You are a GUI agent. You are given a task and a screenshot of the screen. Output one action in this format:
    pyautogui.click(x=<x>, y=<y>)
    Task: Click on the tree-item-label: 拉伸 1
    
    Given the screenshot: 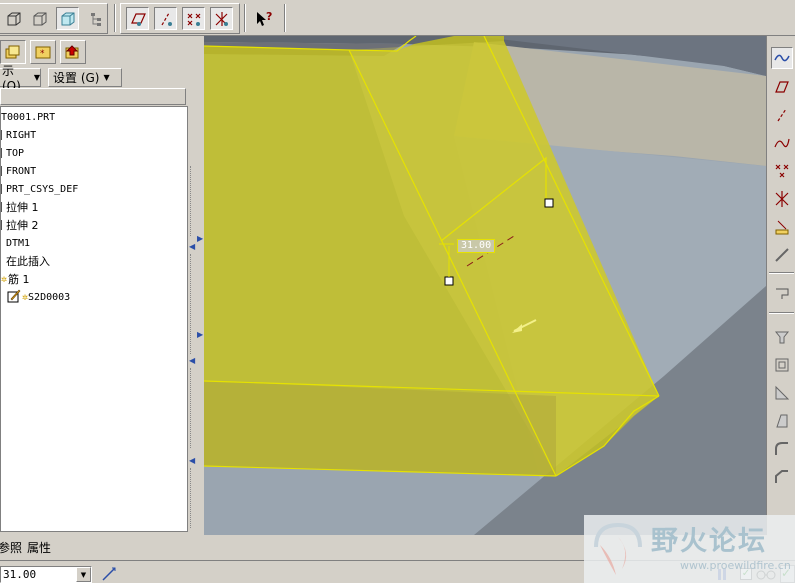 What is the action you would take?
    pyautogui.click(x=22, y=207)
    